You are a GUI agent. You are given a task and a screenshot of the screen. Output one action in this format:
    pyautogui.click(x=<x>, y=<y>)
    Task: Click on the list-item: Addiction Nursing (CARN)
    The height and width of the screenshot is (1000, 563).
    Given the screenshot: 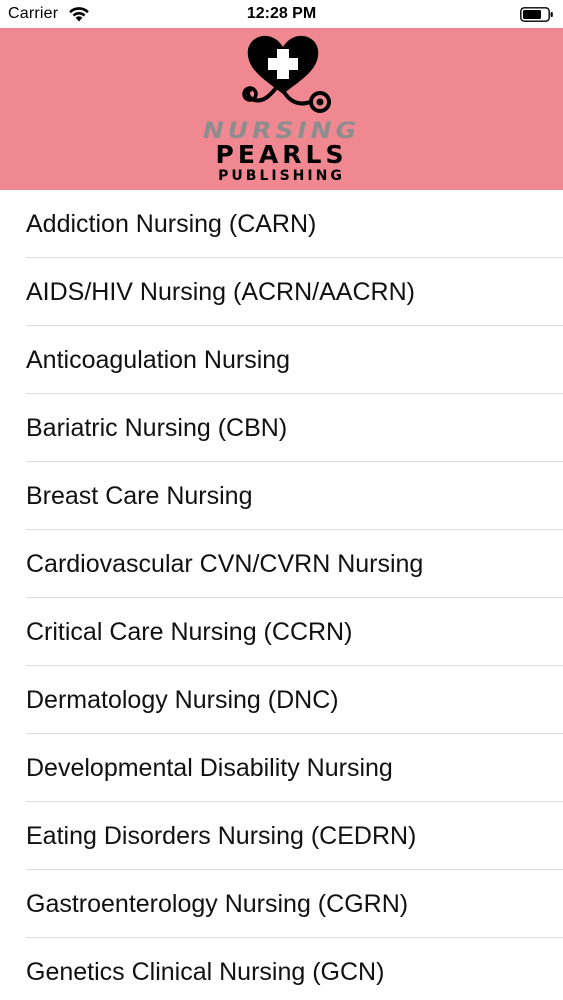 What is the action you would take?
    pyautogui.click(x=281, y=224)
    